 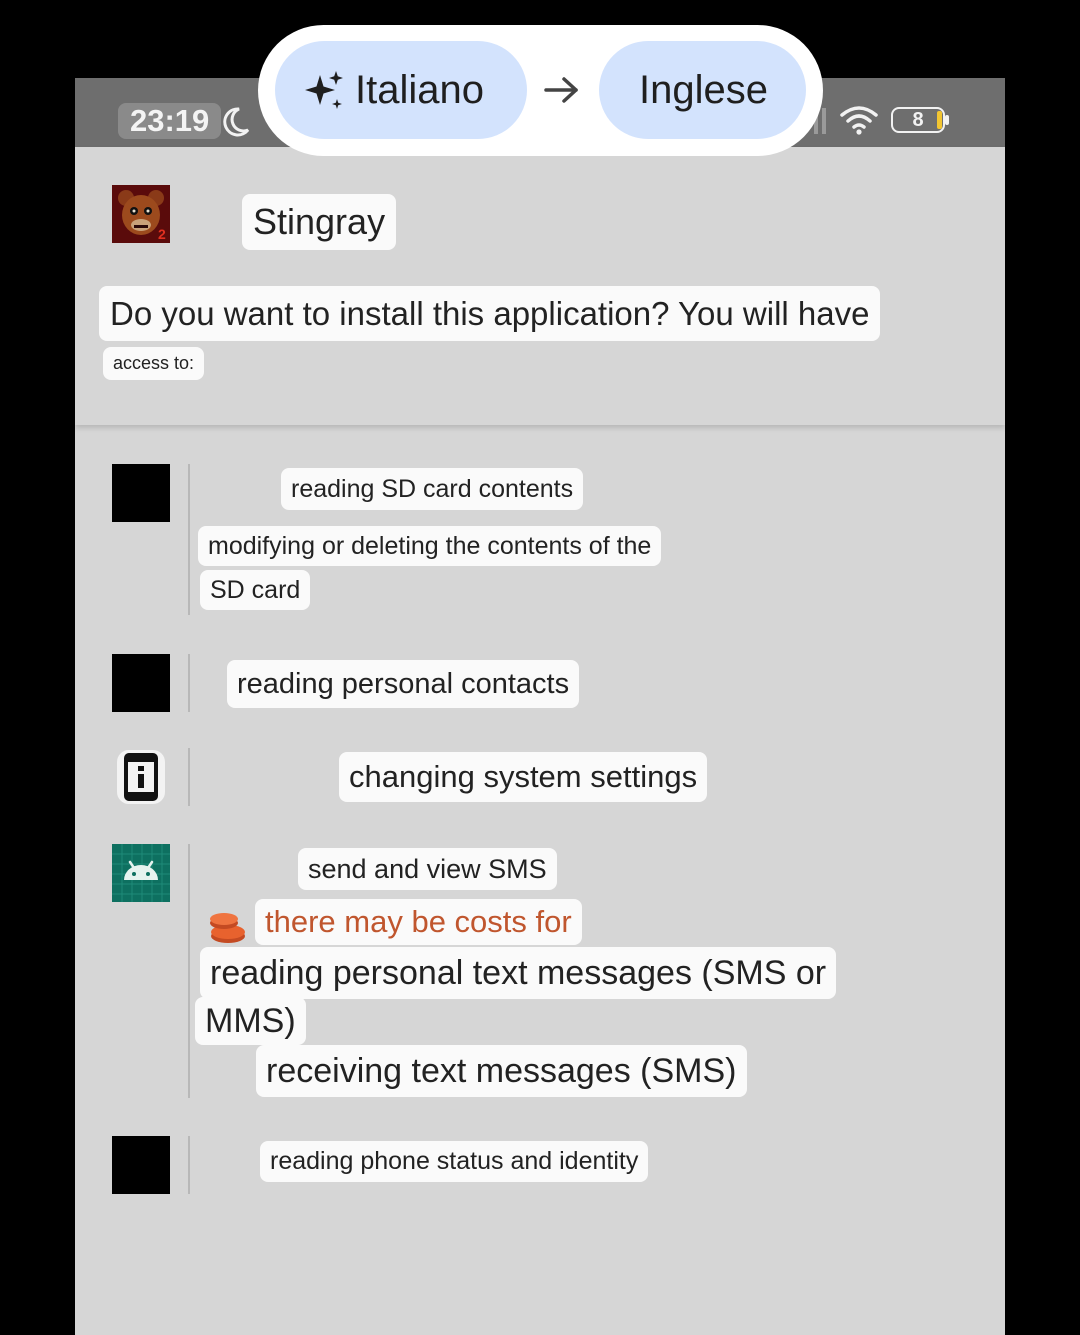 I want to click on coins-icon, so click(x=228, y=926).